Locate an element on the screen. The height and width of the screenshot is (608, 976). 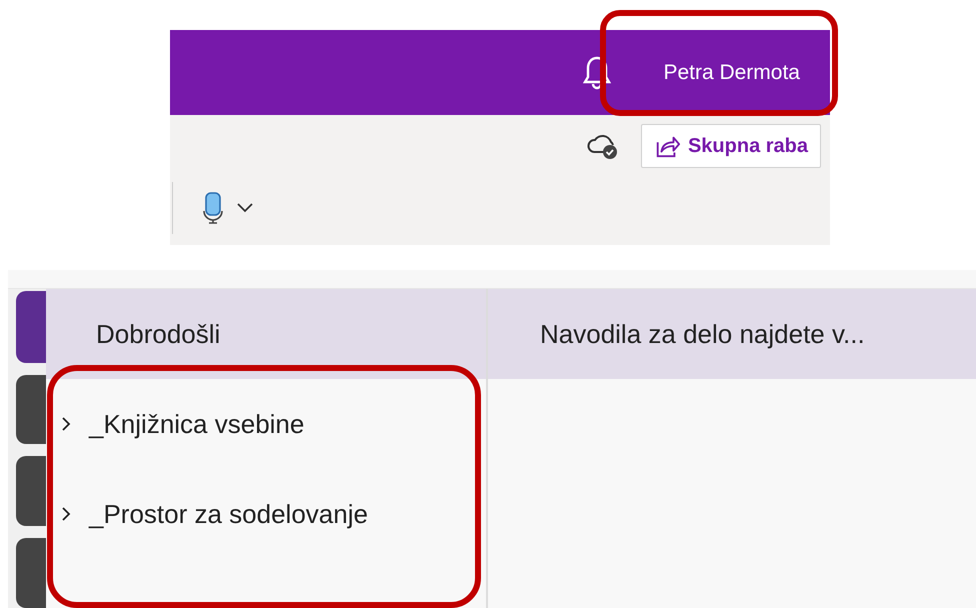
share-button: Skupna raba is located at coordinates (730, 146).